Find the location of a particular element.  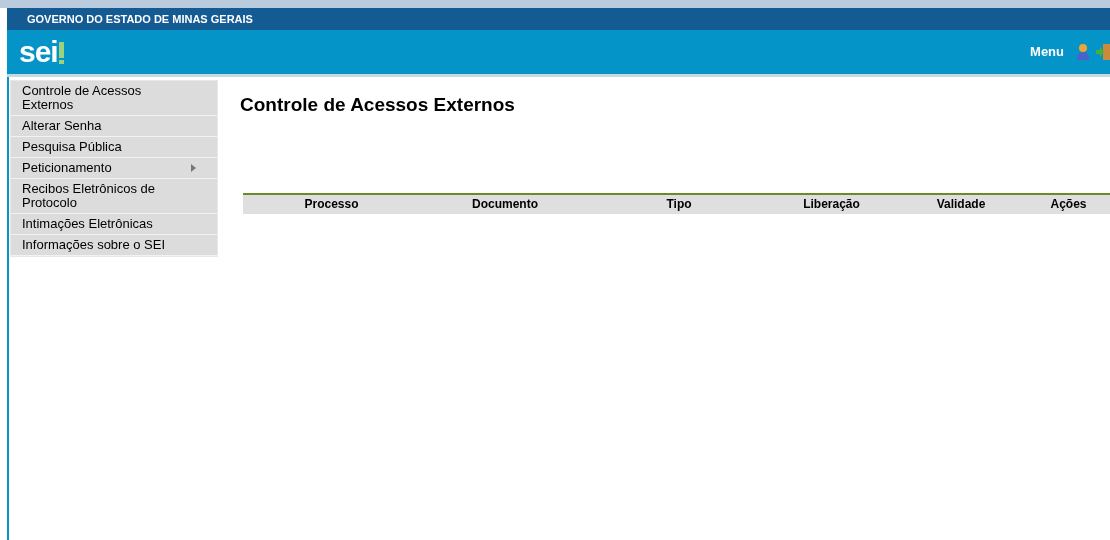

government-name: GOVERNO DO ESTADO DE MINAS GERAIS is located at coordinates (140, 19).